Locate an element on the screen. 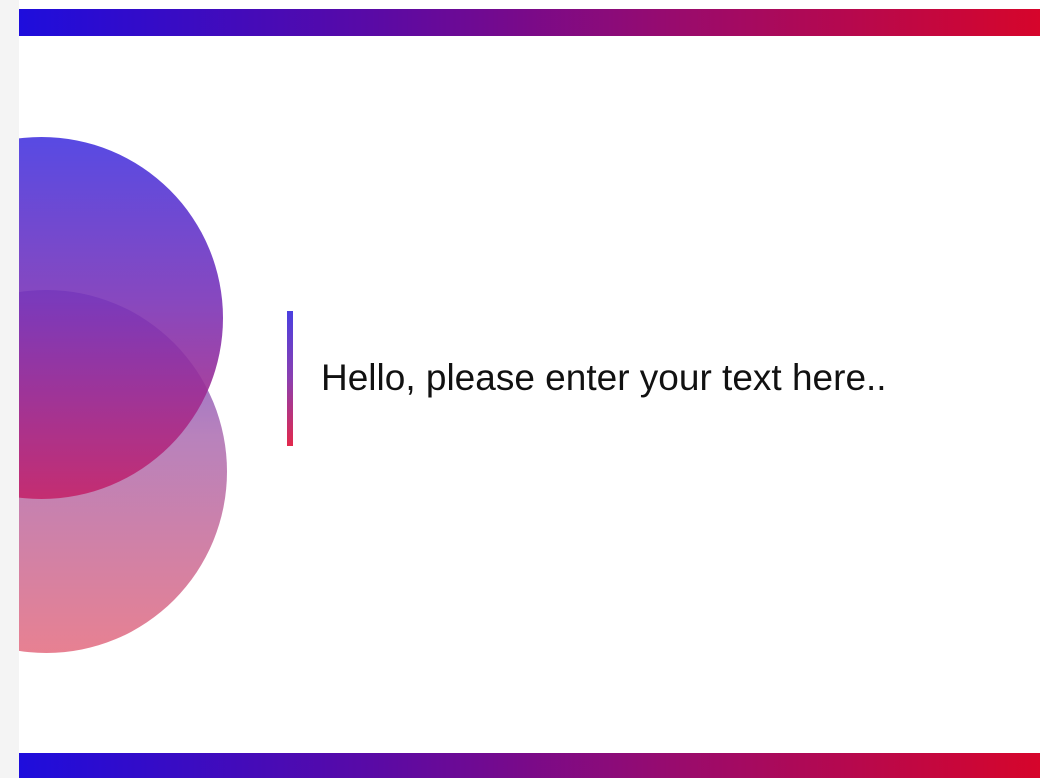 The width and height of the screenshot is (1040, 778). slide-text-placeholder: Hello, please enter your text here.. is located at coordinates (604, 378).